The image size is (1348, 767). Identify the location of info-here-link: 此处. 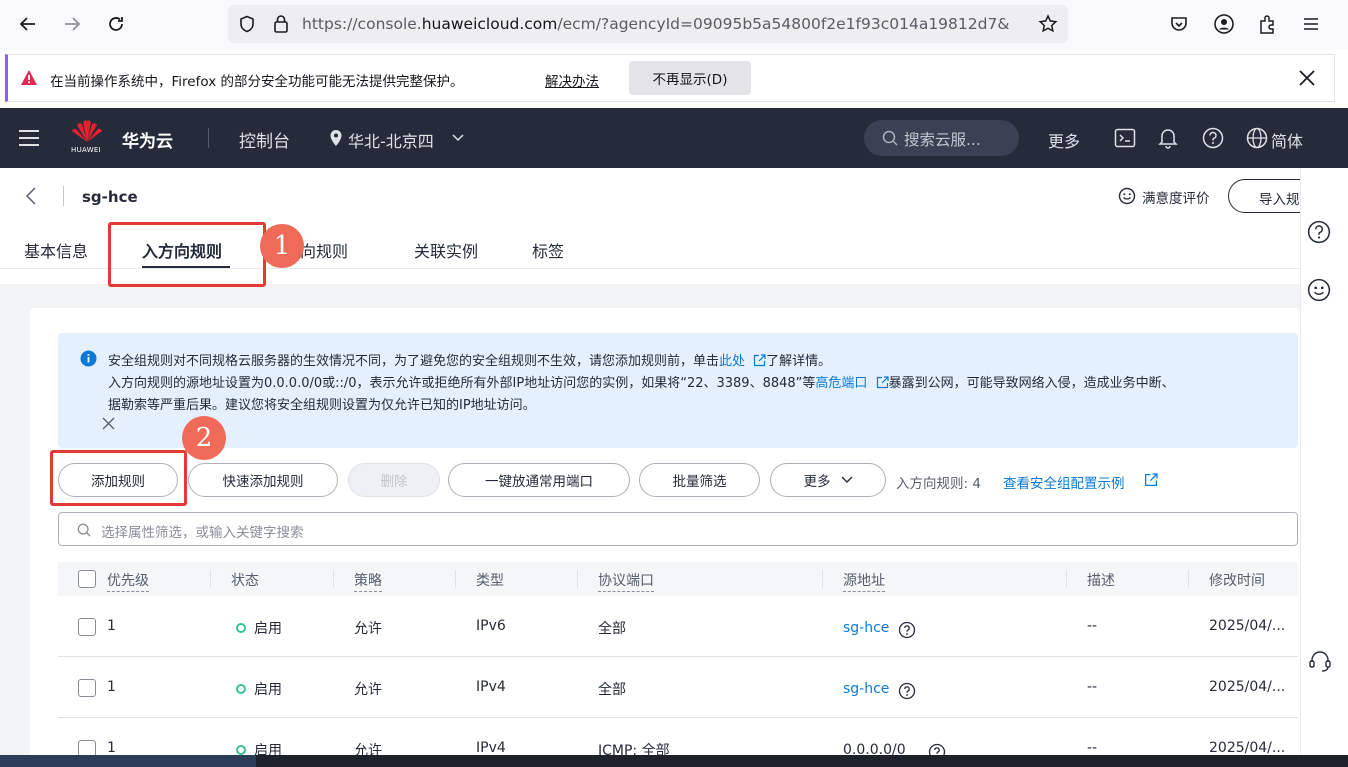
(732, 361).